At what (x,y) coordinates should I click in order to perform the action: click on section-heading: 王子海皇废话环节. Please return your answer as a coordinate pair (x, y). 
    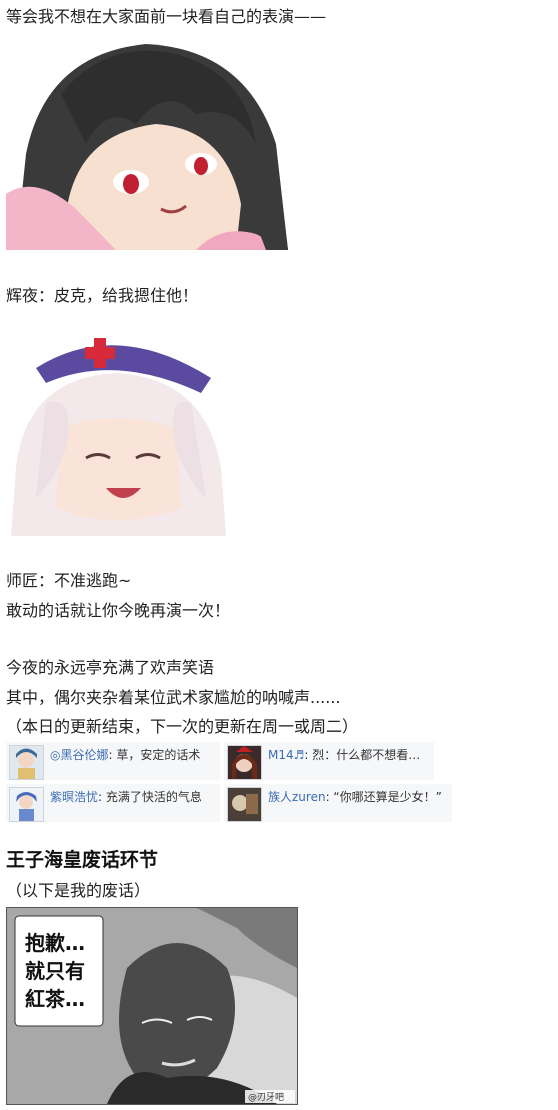
    Looking at the image, I should click on (82, 860).